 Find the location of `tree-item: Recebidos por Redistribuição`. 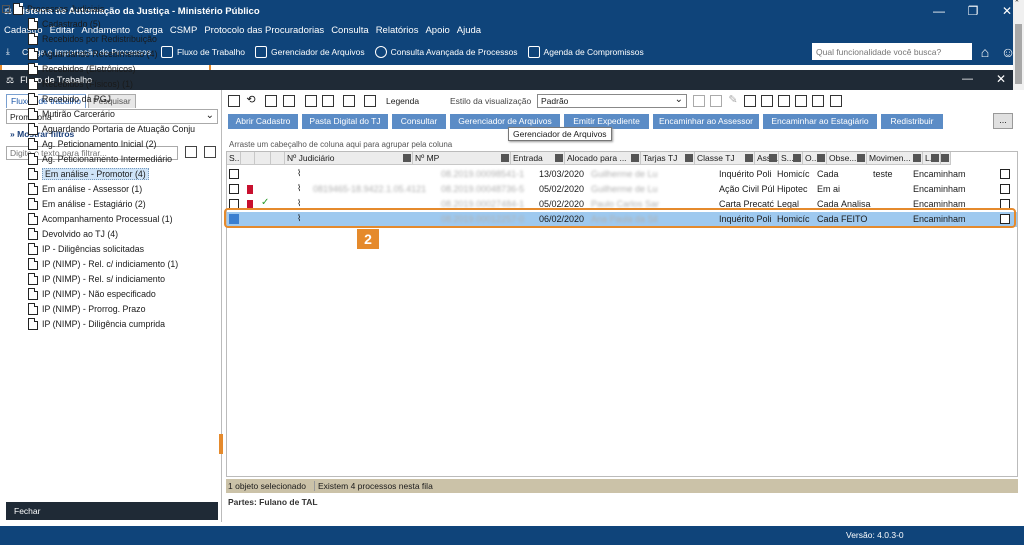

tree-item: Recebidos por Redistribuição is located at coordinates (92, 38).